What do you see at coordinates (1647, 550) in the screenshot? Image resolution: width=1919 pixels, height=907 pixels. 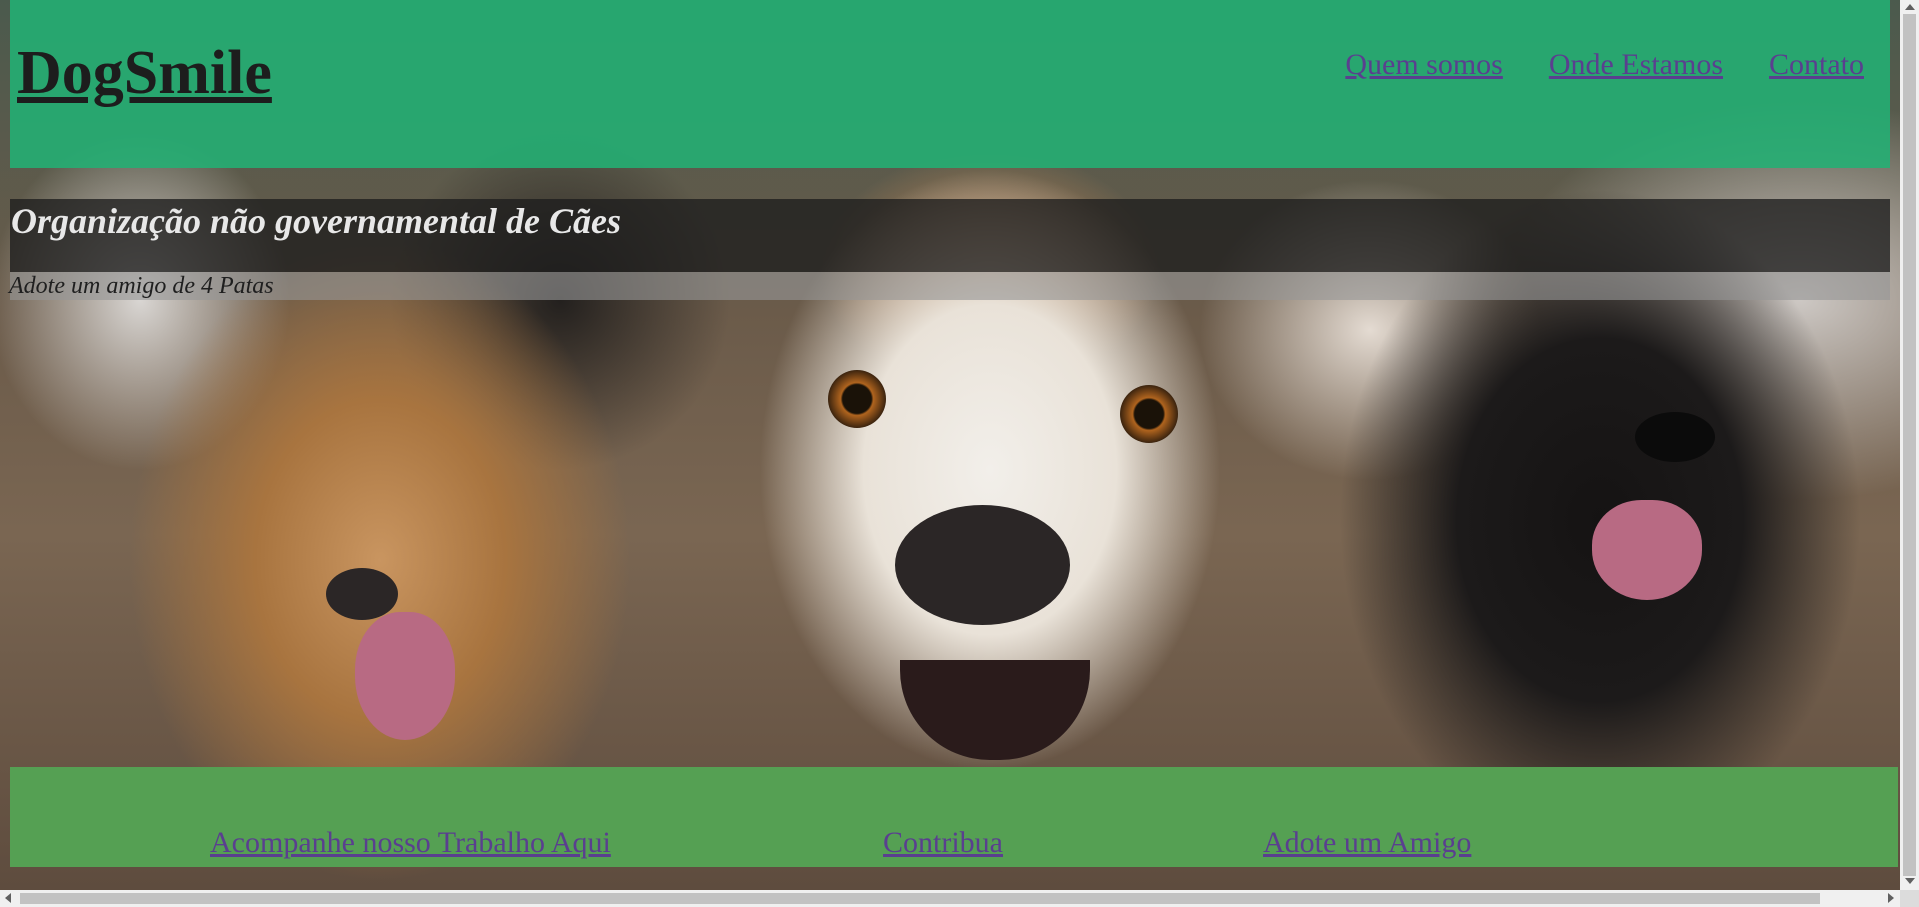 I see `dog-tongue-right` at bounding box center [1647, 550].